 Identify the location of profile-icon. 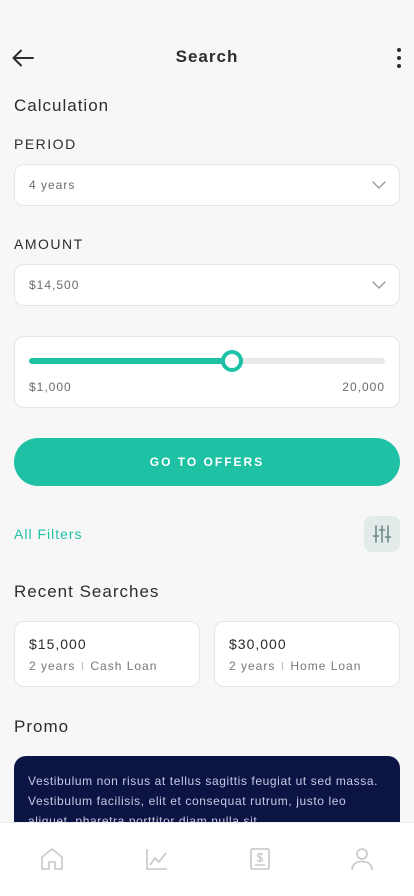
(362, 859).